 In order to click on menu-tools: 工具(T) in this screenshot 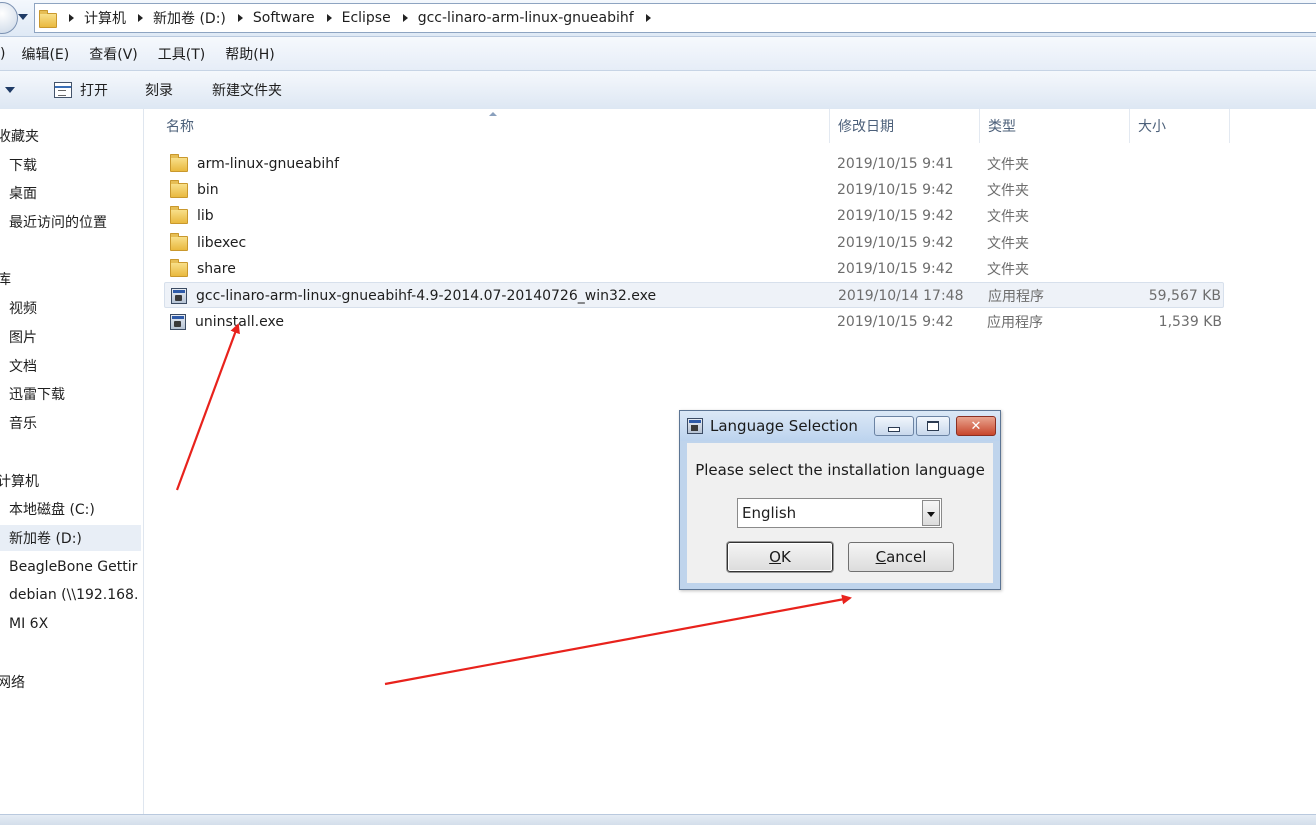, I will do `click(181, 54)`.